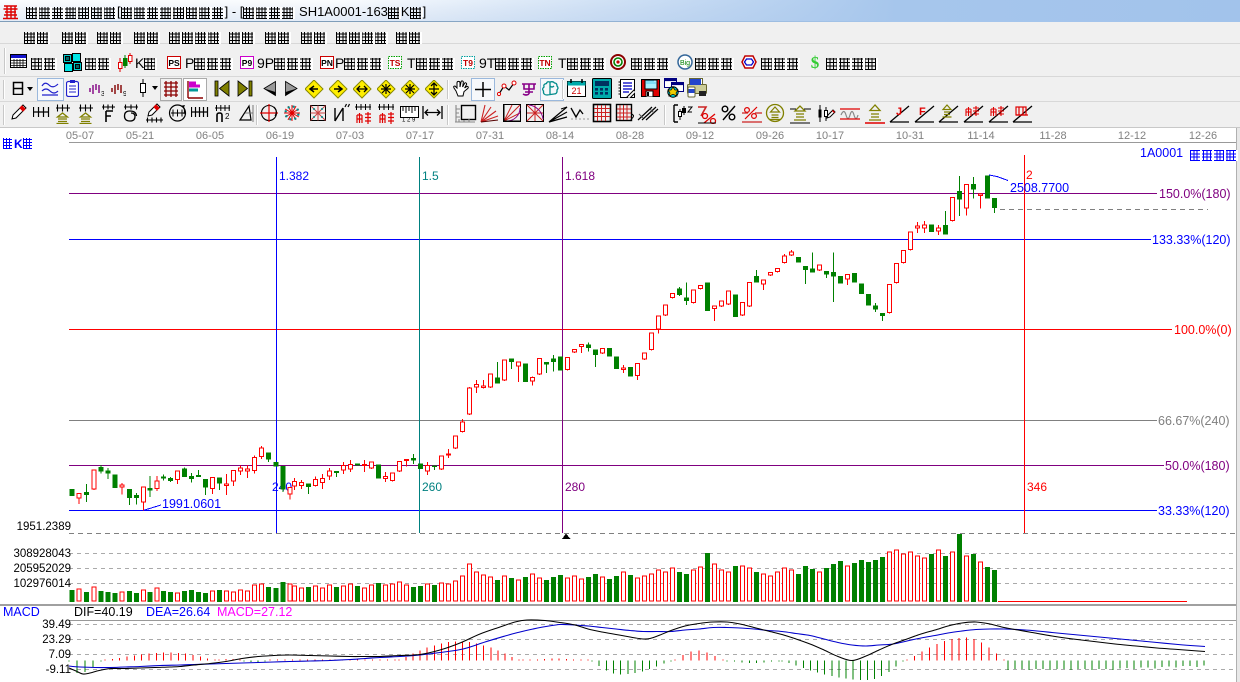 This screenshot has height=682, width=1240. Describe the element at coordinates (1039, 188) in the screenshot. I see `svg-text: 2508.7700` at that location.